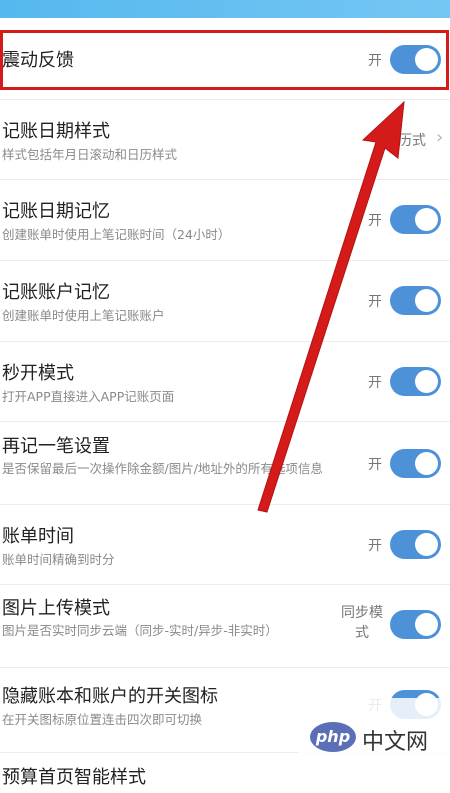 The height and width of the screenshot is (793, 450). Describe the element at coordinates (225, 9) in the screenshot. I see `status-bar` at that location.